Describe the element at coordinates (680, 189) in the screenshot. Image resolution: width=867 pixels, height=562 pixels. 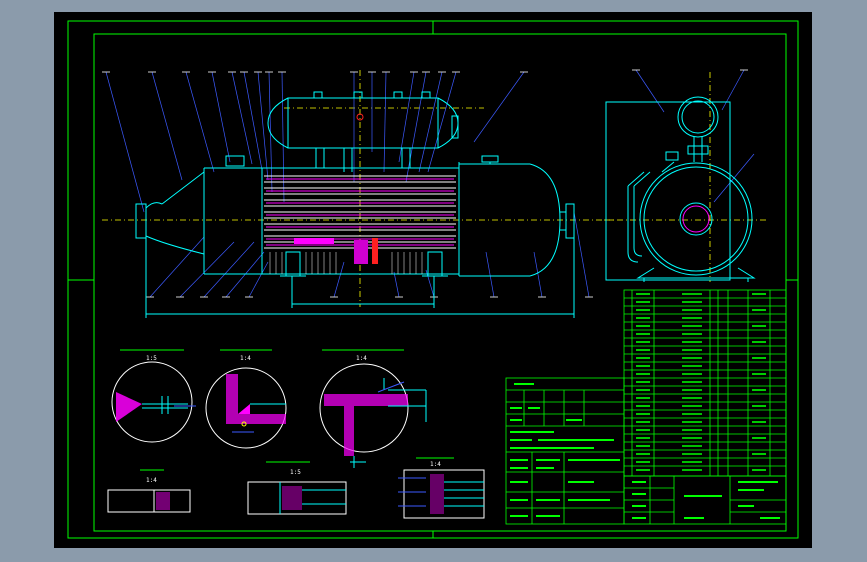
I see `end-view` at that location.